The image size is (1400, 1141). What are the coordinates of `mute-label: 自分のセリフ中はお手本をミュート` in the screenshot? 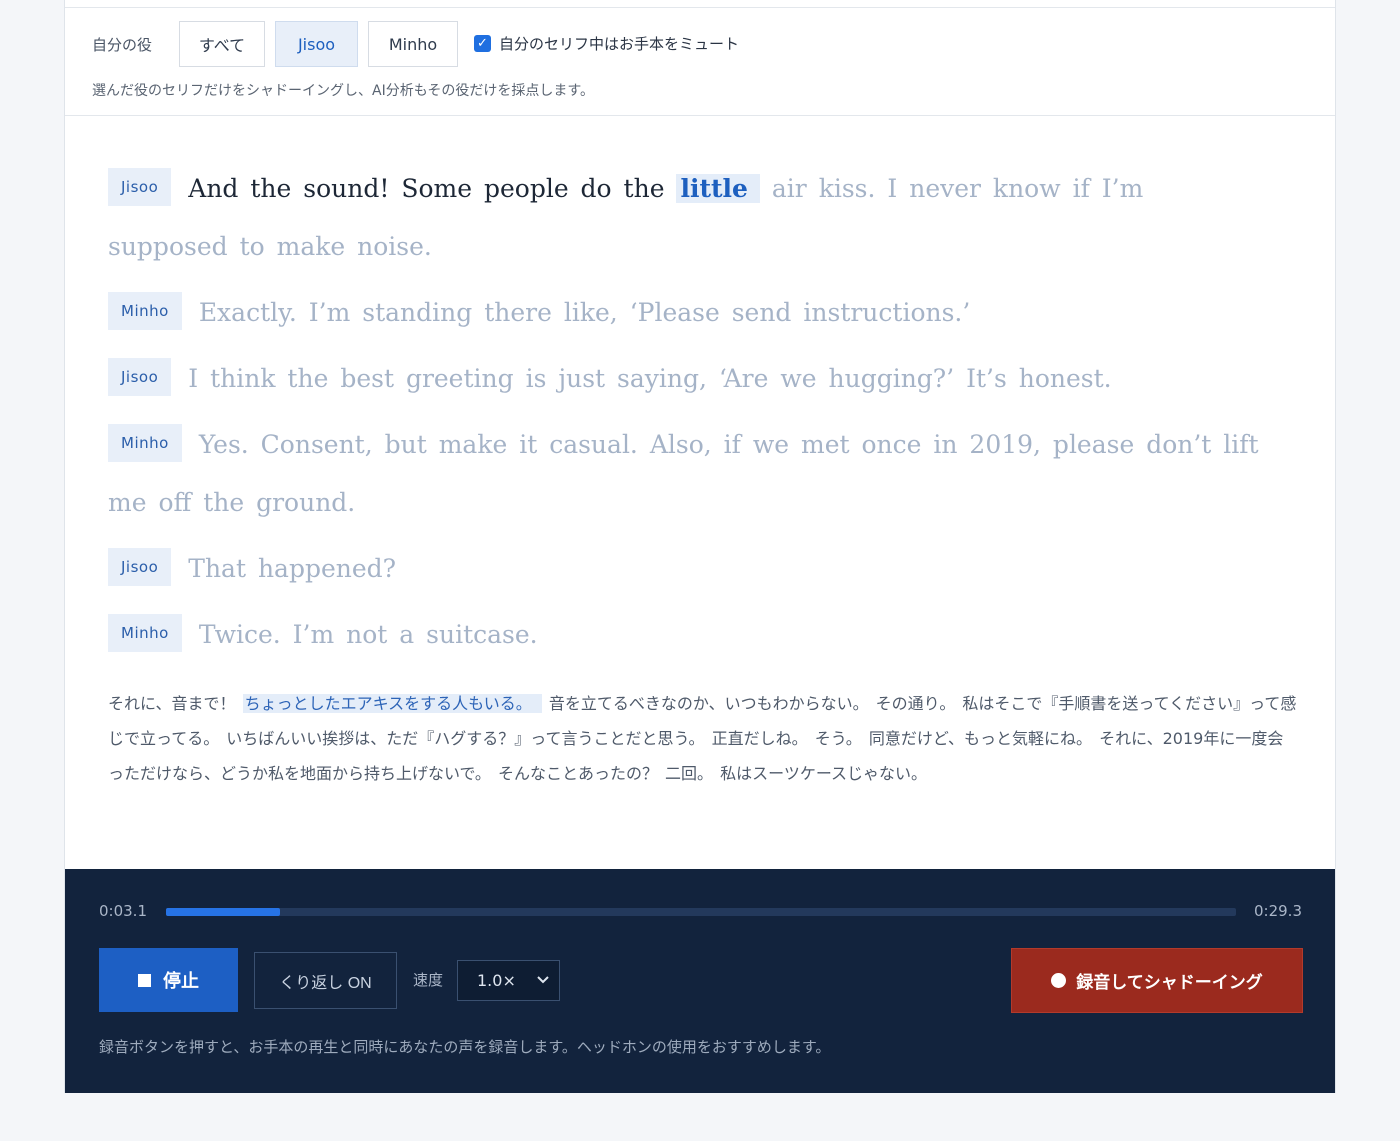 It's located at (619, 44).